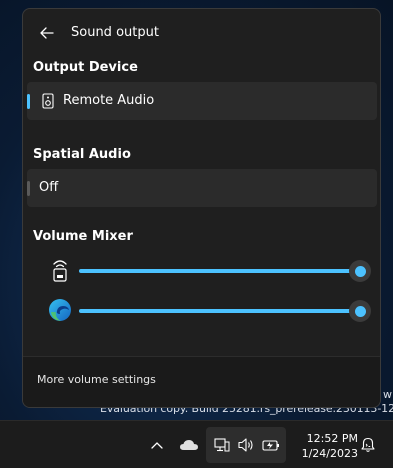  I want to click on mixer-row-system, so click(201, 270).